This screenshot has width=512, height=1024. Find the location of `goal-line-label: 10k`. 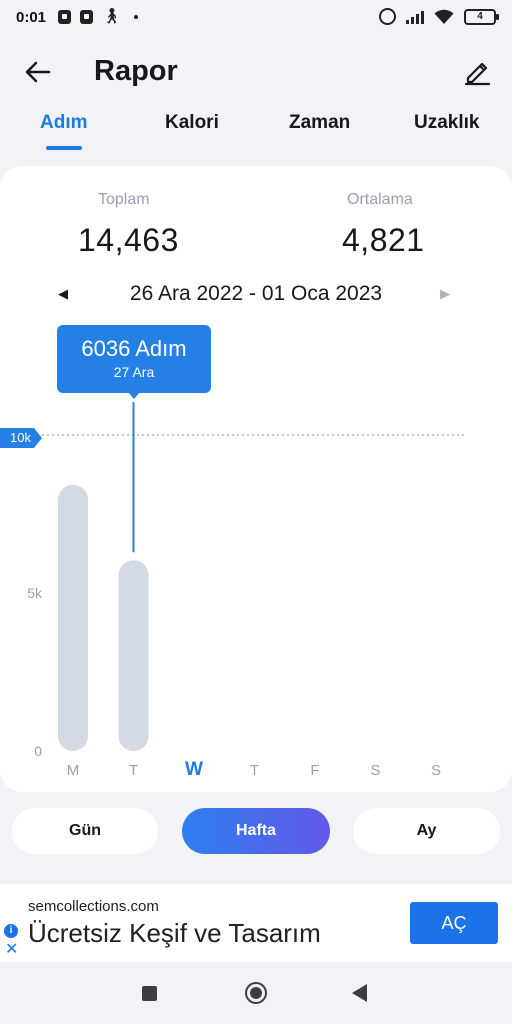

goal-line-label: 10k is located at coordinates (21, 438).